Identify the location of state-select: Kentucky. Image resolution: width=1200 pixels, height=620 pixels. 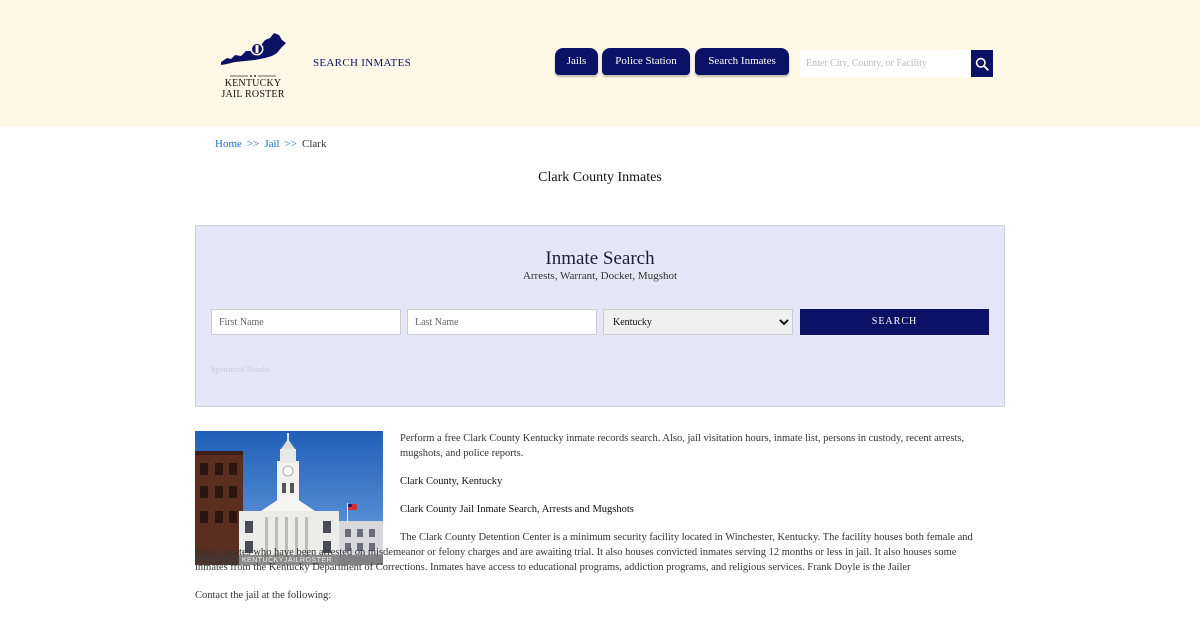
(698, 322).